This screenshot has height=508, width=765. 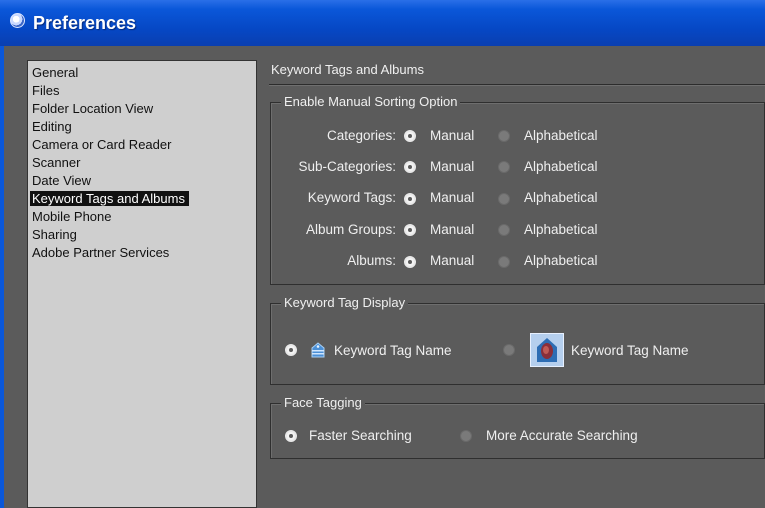 What do you see at coordinates (323, 402) in the screenshot?
I see `face-tagging-legend: Face Tagging` at bounding box center [323, 402].